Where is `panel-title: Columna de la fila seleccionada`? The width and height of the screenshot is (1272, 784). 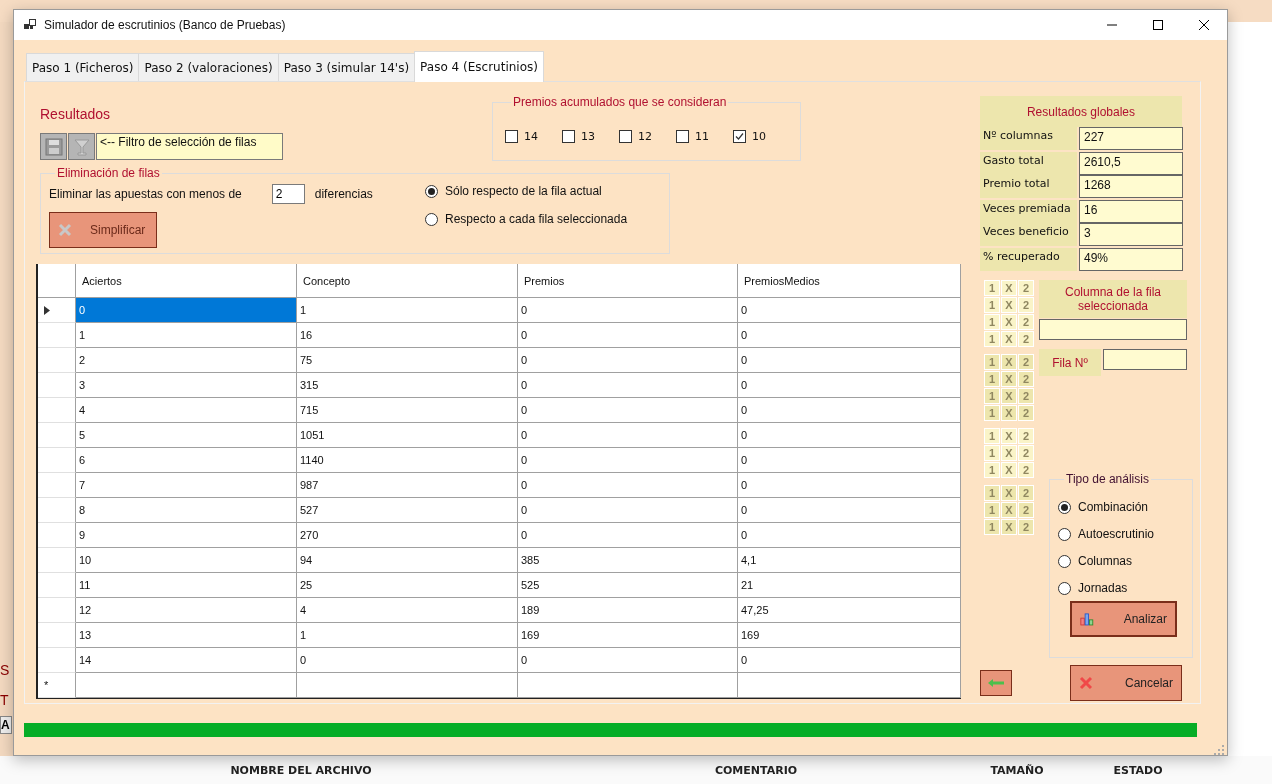
panel-title: Columna de la fila seleccionada is located at coordinates (1113, 299).